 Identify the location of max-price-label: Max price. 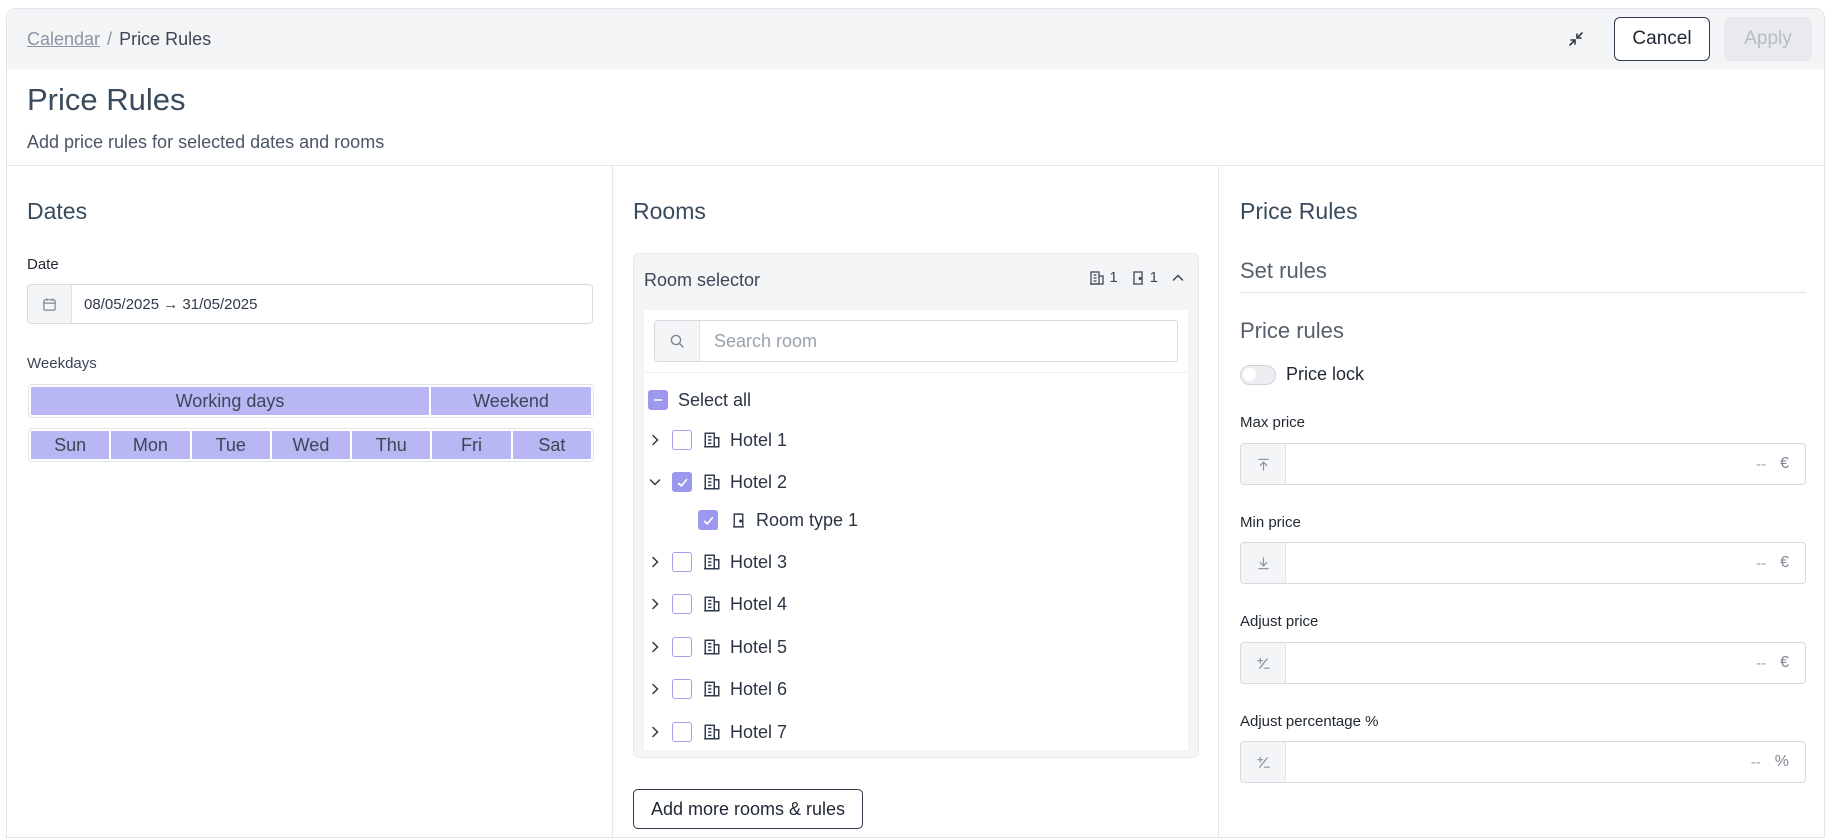
(1273, 422).